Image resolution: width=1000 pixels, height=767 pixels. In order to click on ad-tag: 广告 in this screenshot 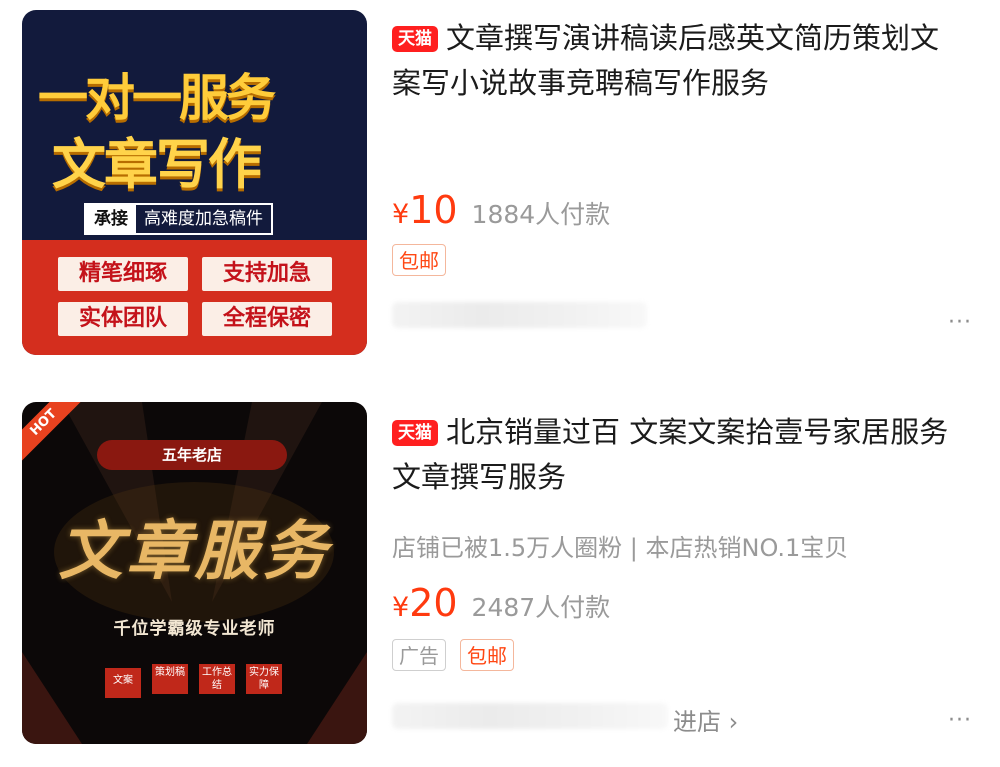, I will do `click(419, 655)`.